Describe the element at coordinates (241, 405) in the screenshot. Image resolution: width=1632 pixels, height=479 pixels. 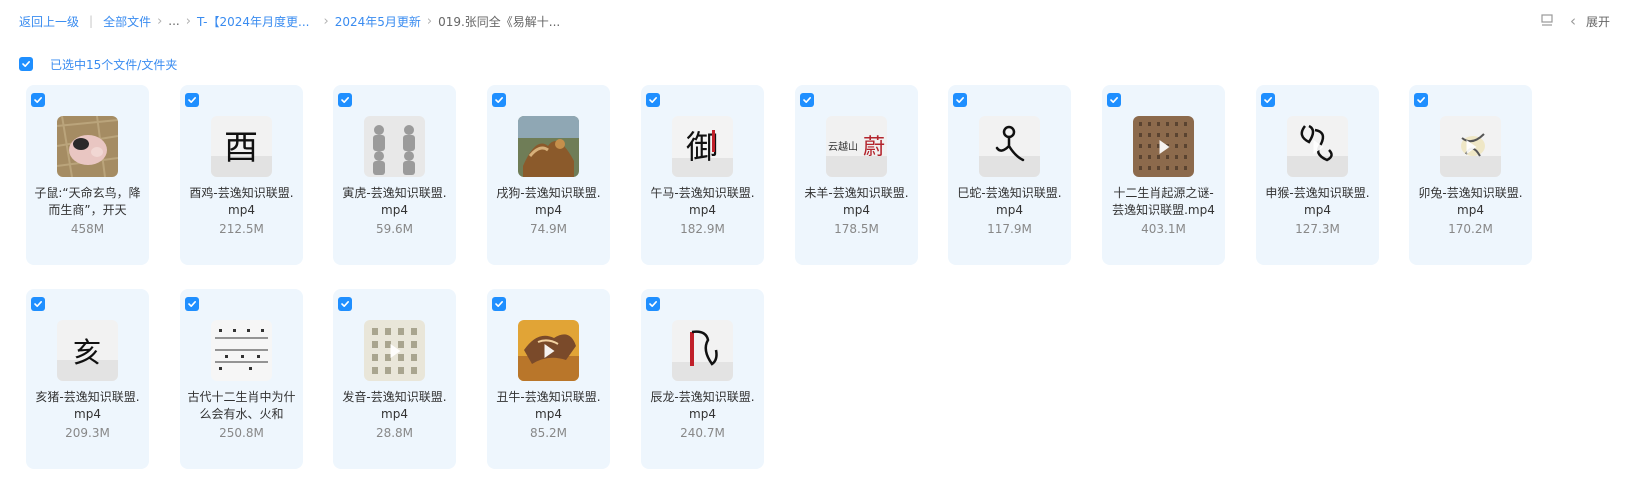
I see `file-name: 古代十二生肖中为什么会有水、火和` at that location.